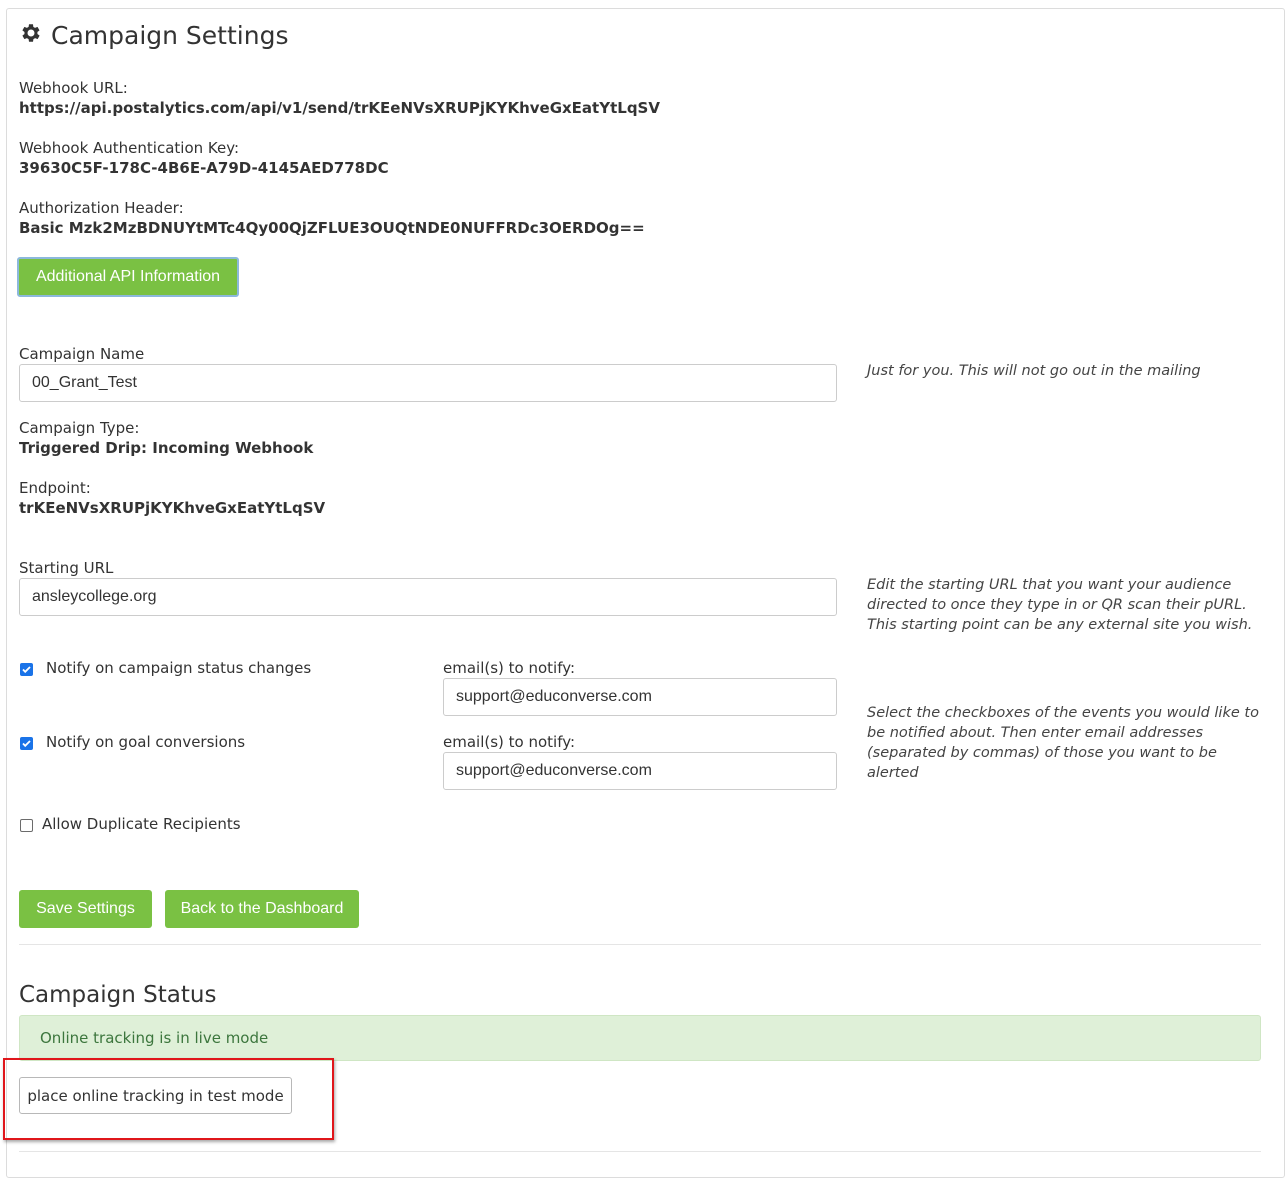 This screenshot has width=1287, height=1178. I want to click on campaign-name-input: 00_Grant_Test, so click(428, 383).